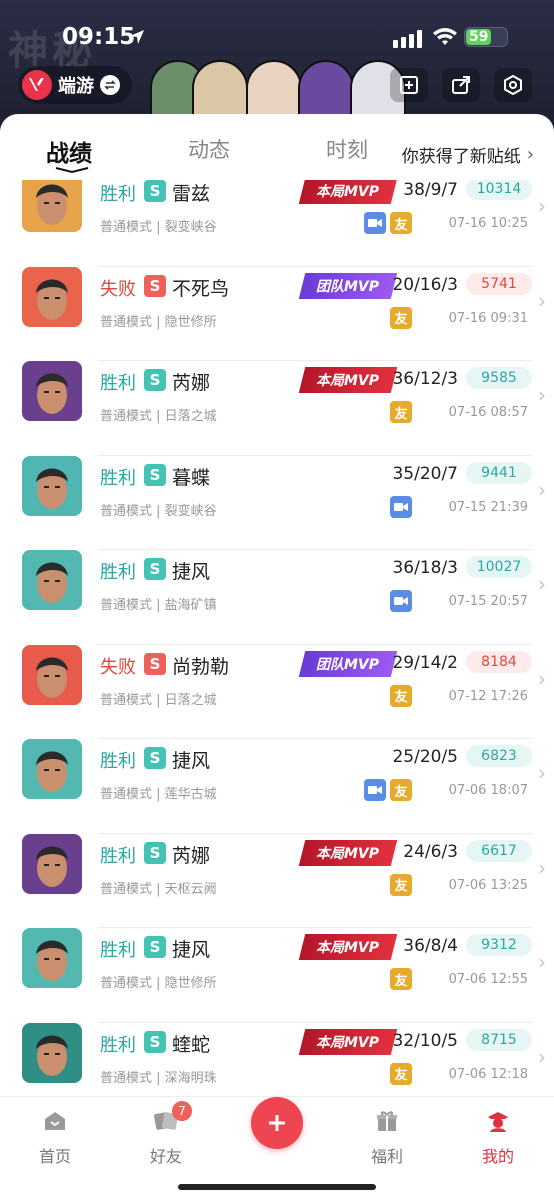  What do you see at coordinates (488, 696) in the screenshot?
I see `match-datetime: 07-12 17:26` at bounding box center [488, 696].